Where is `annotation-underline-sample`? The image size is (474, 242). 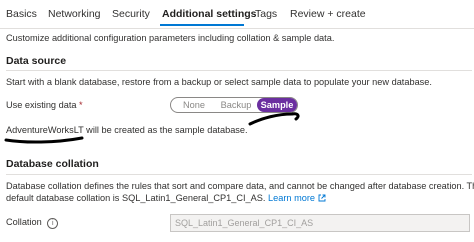
annotation-underline-sample is located at coordinates (274, 119).